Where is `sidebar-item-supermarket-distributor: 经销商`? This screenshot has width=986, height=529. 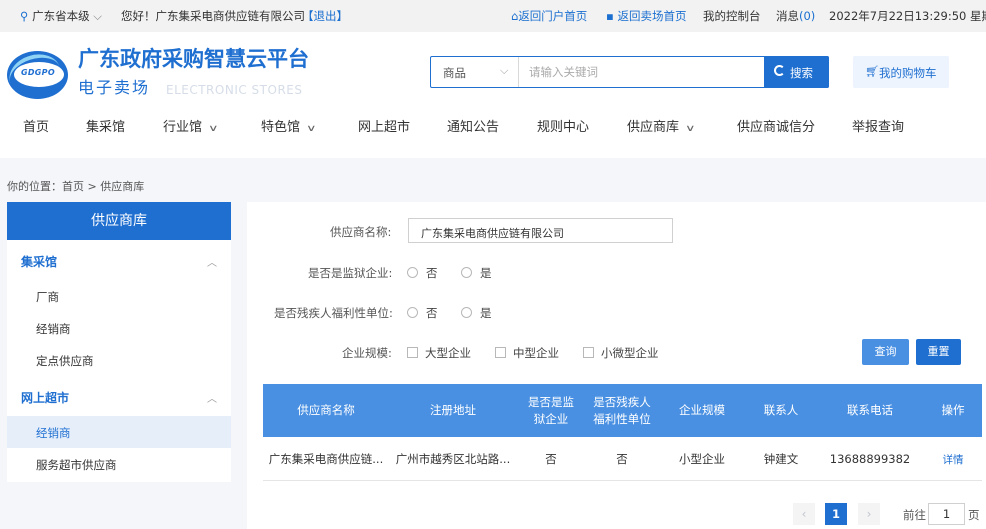
sidebar-item-supermarket-distributor: 经销商 is located at coordinates (119, 432).